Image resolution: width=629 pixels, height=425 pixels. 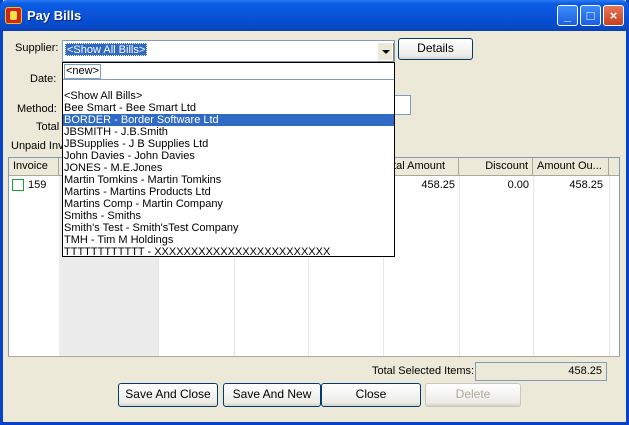 What do you see at coordinates (371, 395) in the screenshot?
I see `close-button: Close` at bounding box center [371, 395].